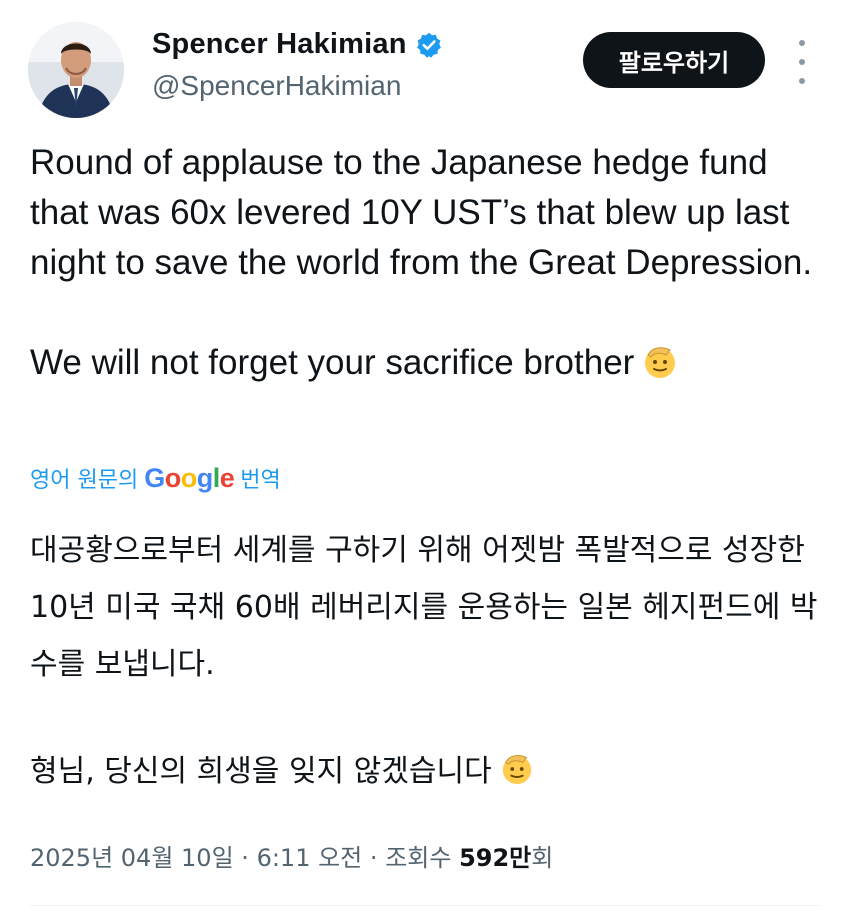 Image resolution: width=850 pixels, height=920 pixels. I want to click on verified-badge-icon, so click(429, 45).